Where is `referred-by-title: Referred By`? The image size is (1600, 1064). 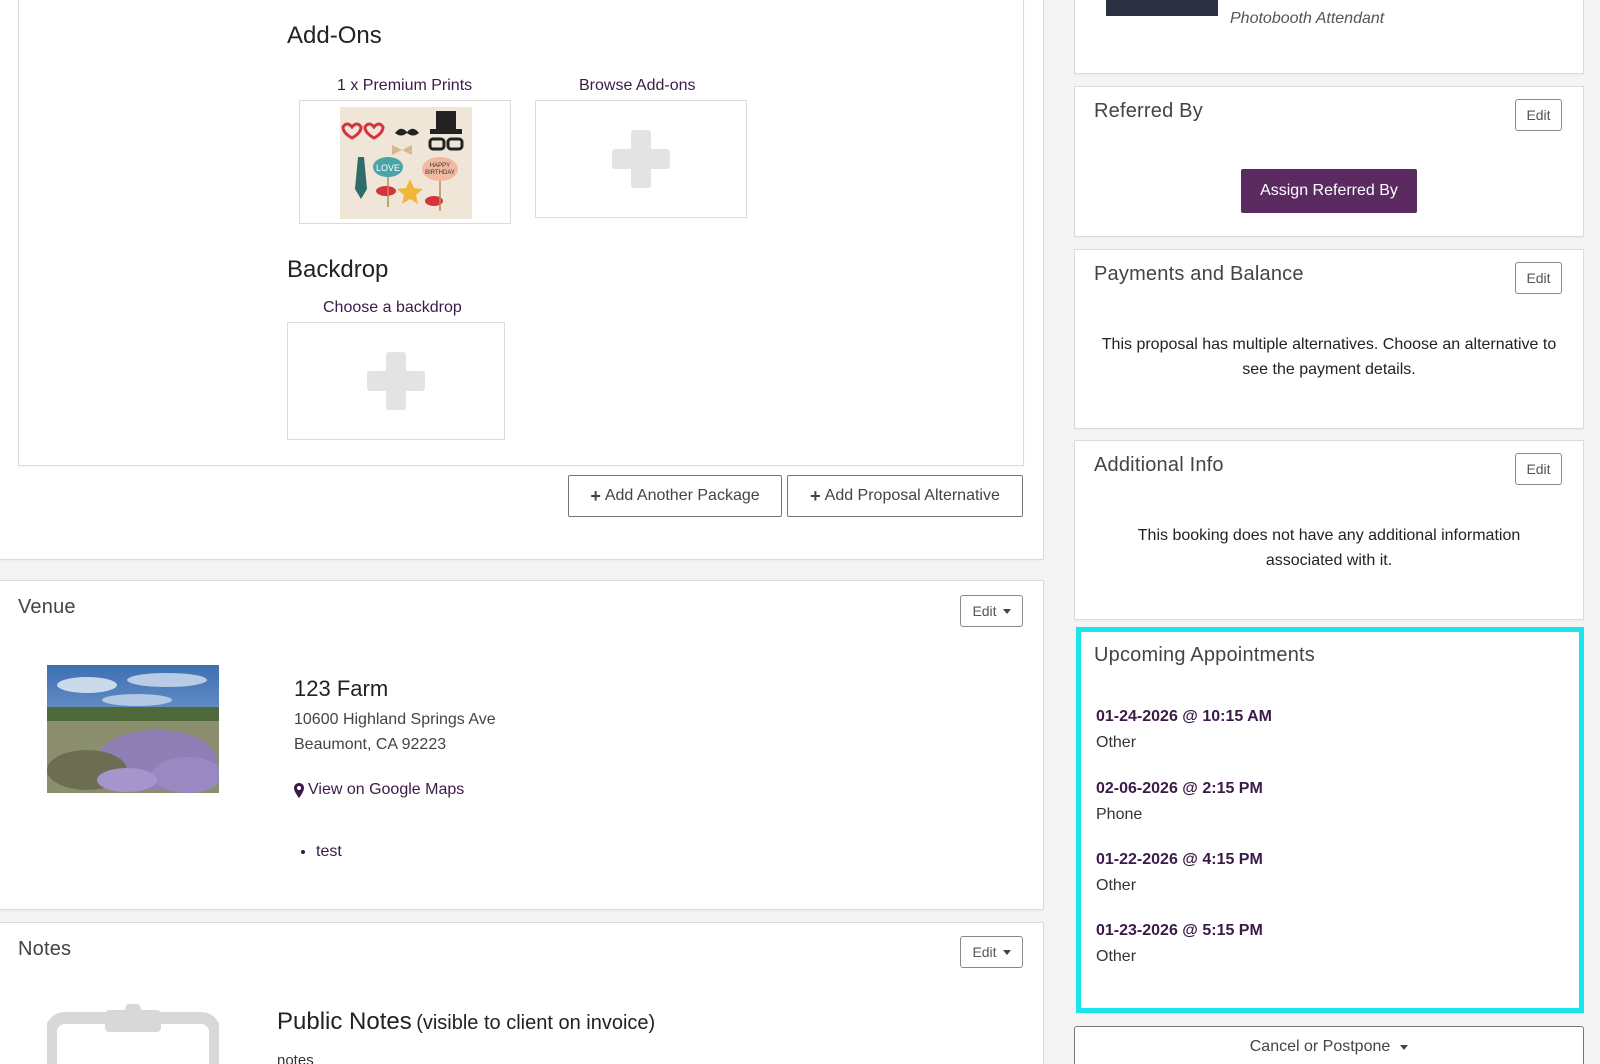
referred-by-title: Referred By is located at coordinates (1148, 111).